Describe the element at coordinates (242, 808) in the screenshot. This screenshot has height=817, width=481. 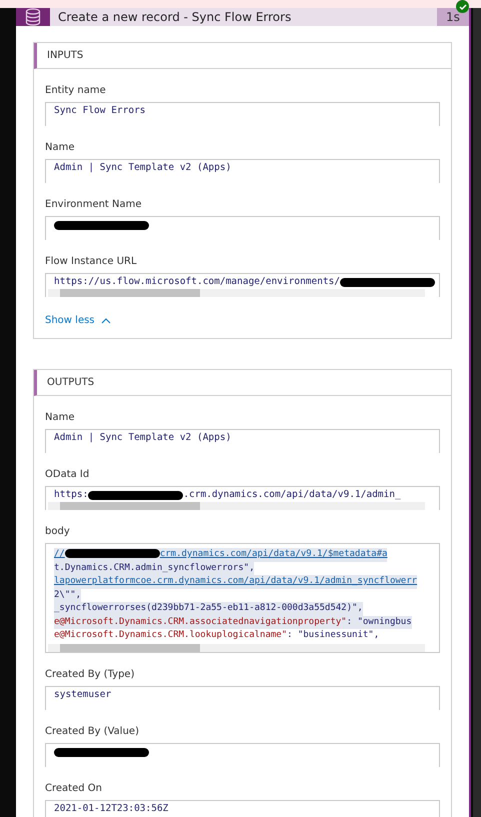
I see `output-field: 2021-01-12T23:03:56Z` at that location.